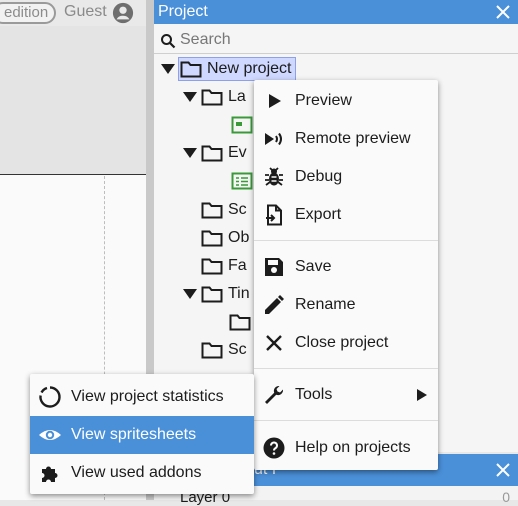 This screenshot has height=506, width=518. What do you see at coordinates (273, 139) in the screenshot?
I see `remote-preview-icon` at bounding box center [273, 139].